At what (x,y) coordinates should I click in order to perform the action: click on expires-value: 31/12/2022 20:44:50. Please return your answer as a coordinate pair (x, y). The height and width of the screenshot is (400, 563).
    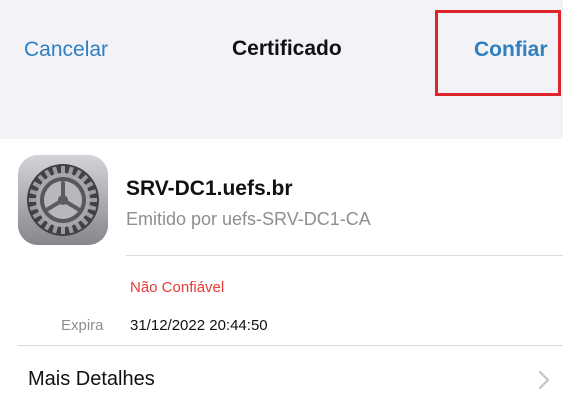
    Looking at the image, I should click on (199, 325).